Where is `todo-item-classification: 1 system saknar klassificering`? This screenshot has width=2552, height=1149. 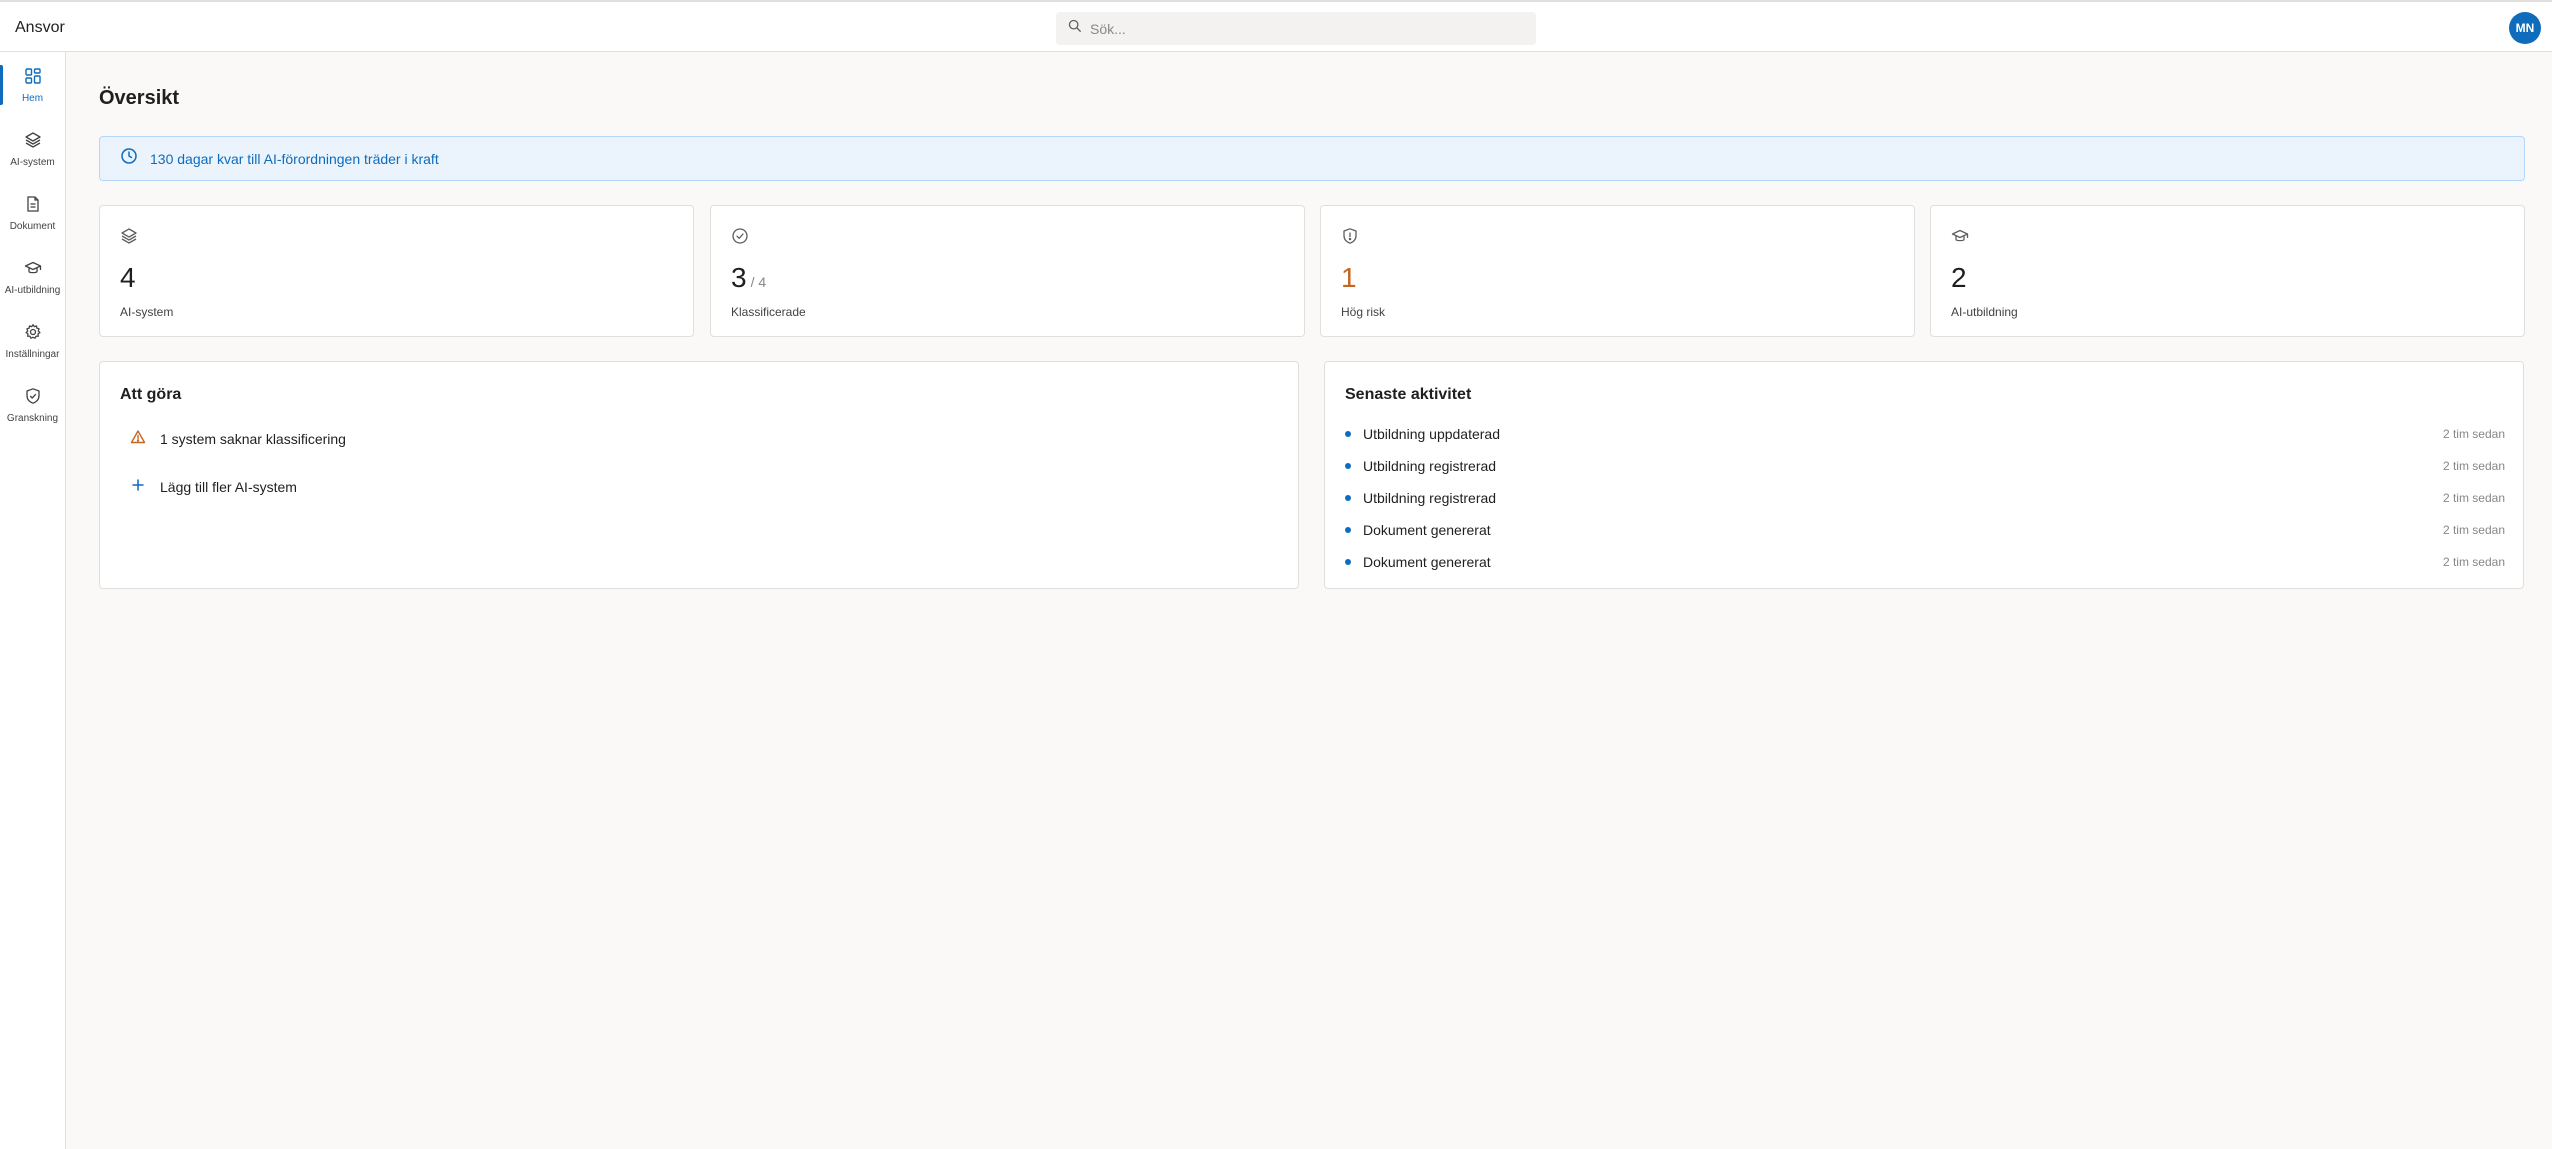
todo-item-classification: 1 system saknar klassificering is located at coordinates (238, 438).